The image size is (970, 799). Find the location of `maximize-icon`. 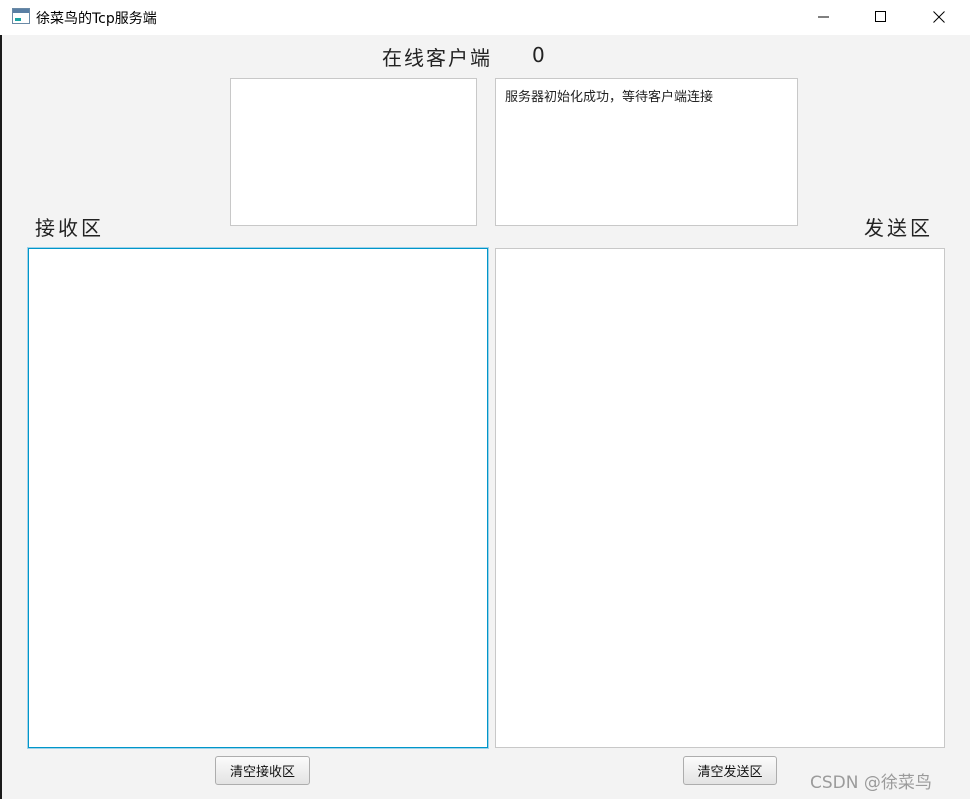

maximize-icon is located at coordinates (880, 16).